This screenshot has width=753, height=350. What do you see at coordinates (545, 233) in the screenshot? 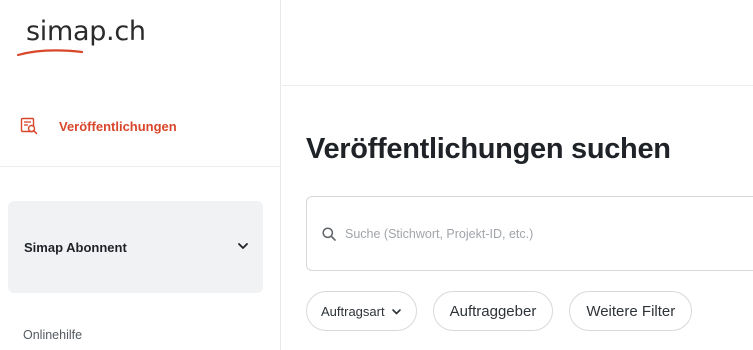
I see `search-input` at bounding box center [545, 233].